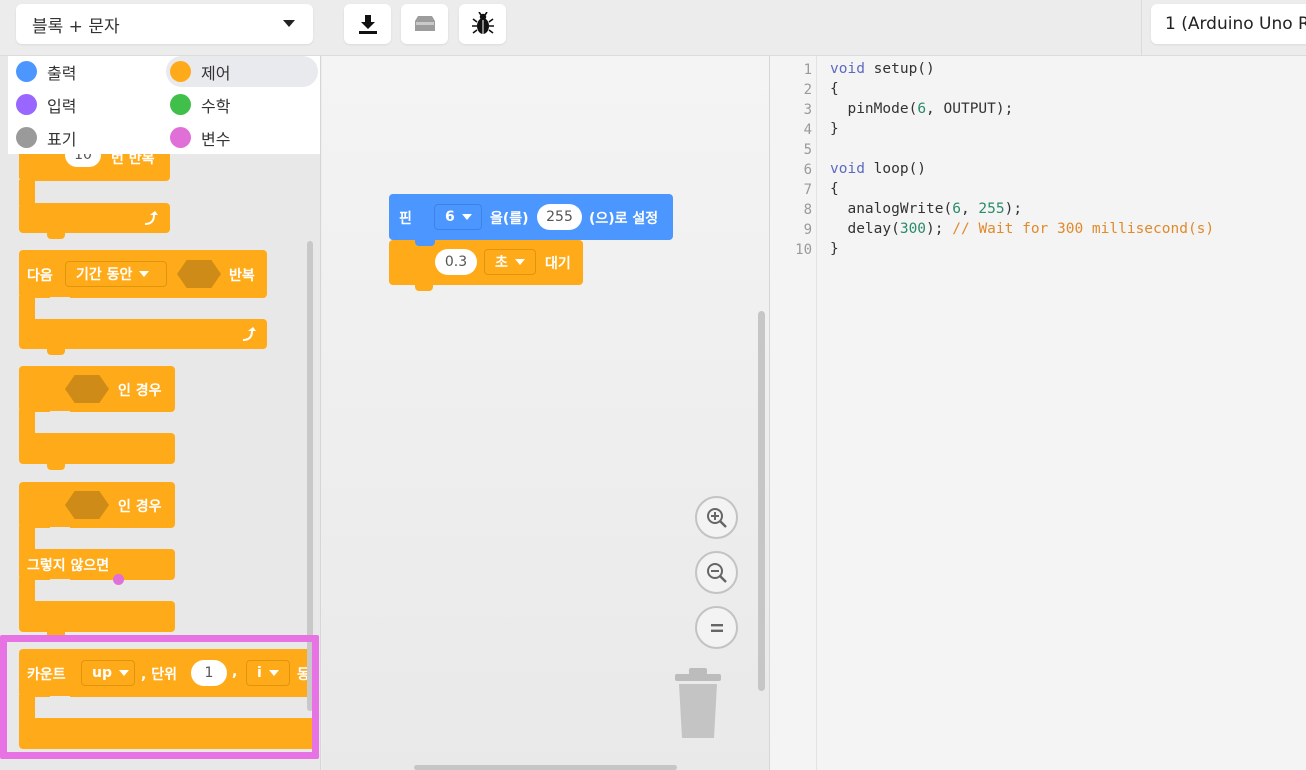 The image size is (1306, 770). What do you see at coordinates (1083, 229) in the screenshot?
I see `code-comment: // Wait for 300 millisecond(s)` at bounding box center [1083, 229].